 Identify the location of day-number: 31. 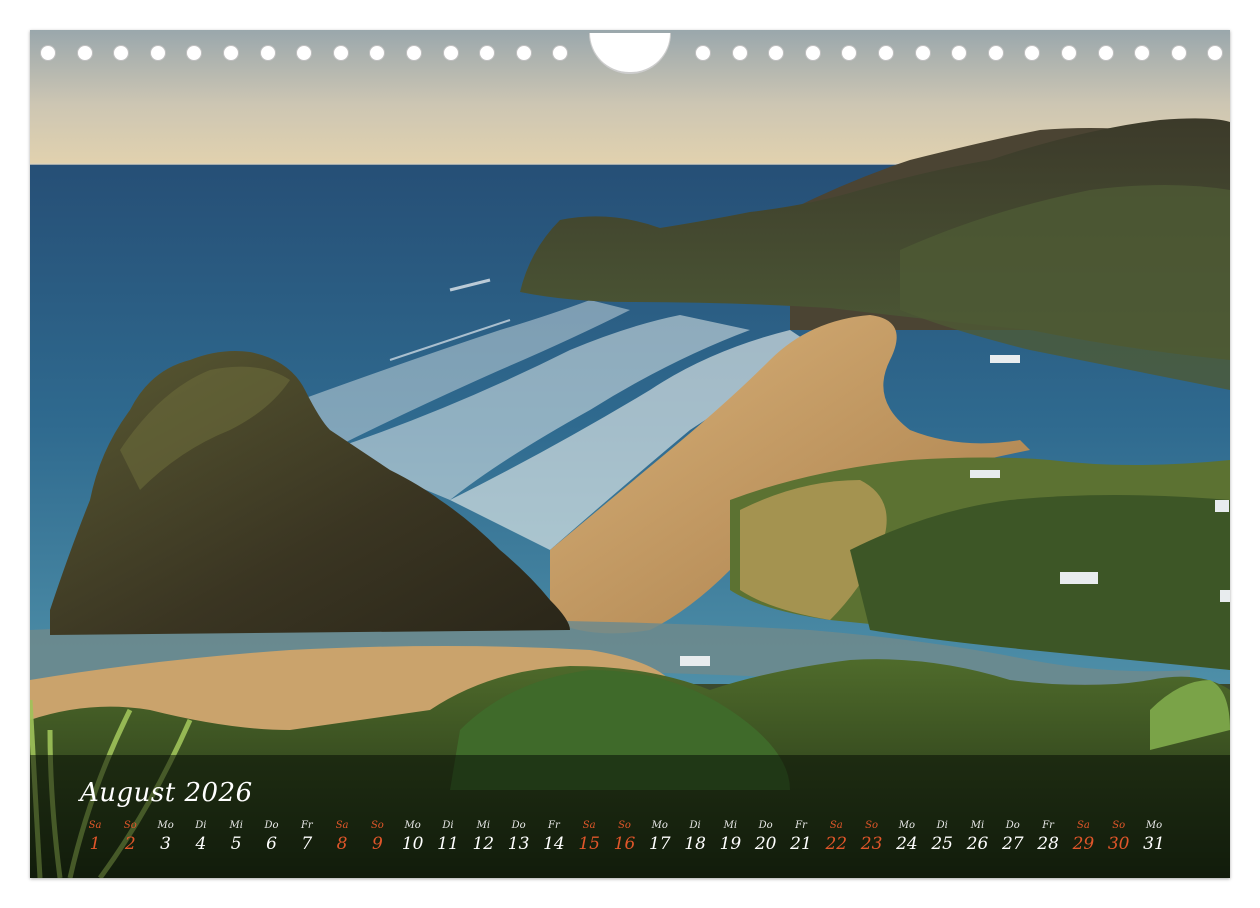
(1154, 844).